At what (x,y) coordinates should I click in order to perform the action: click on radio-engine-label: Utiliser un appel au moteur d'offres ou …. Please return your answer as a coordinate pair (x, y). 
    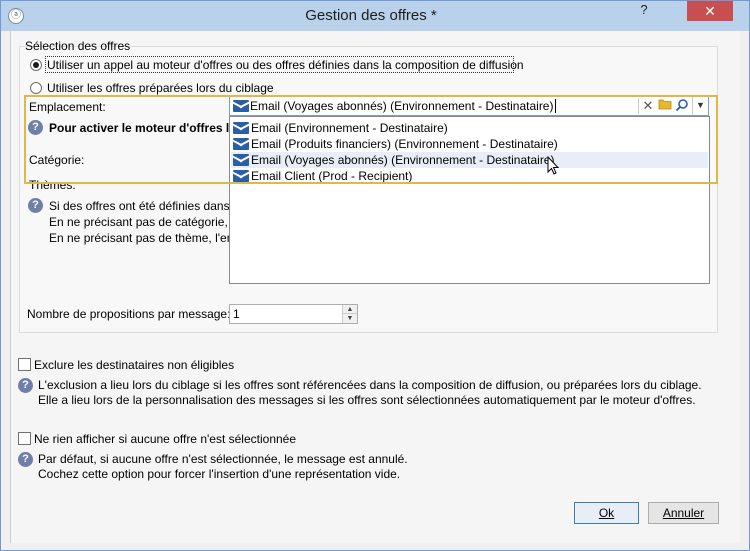
    Looking at the image, I should click on (285, 65).